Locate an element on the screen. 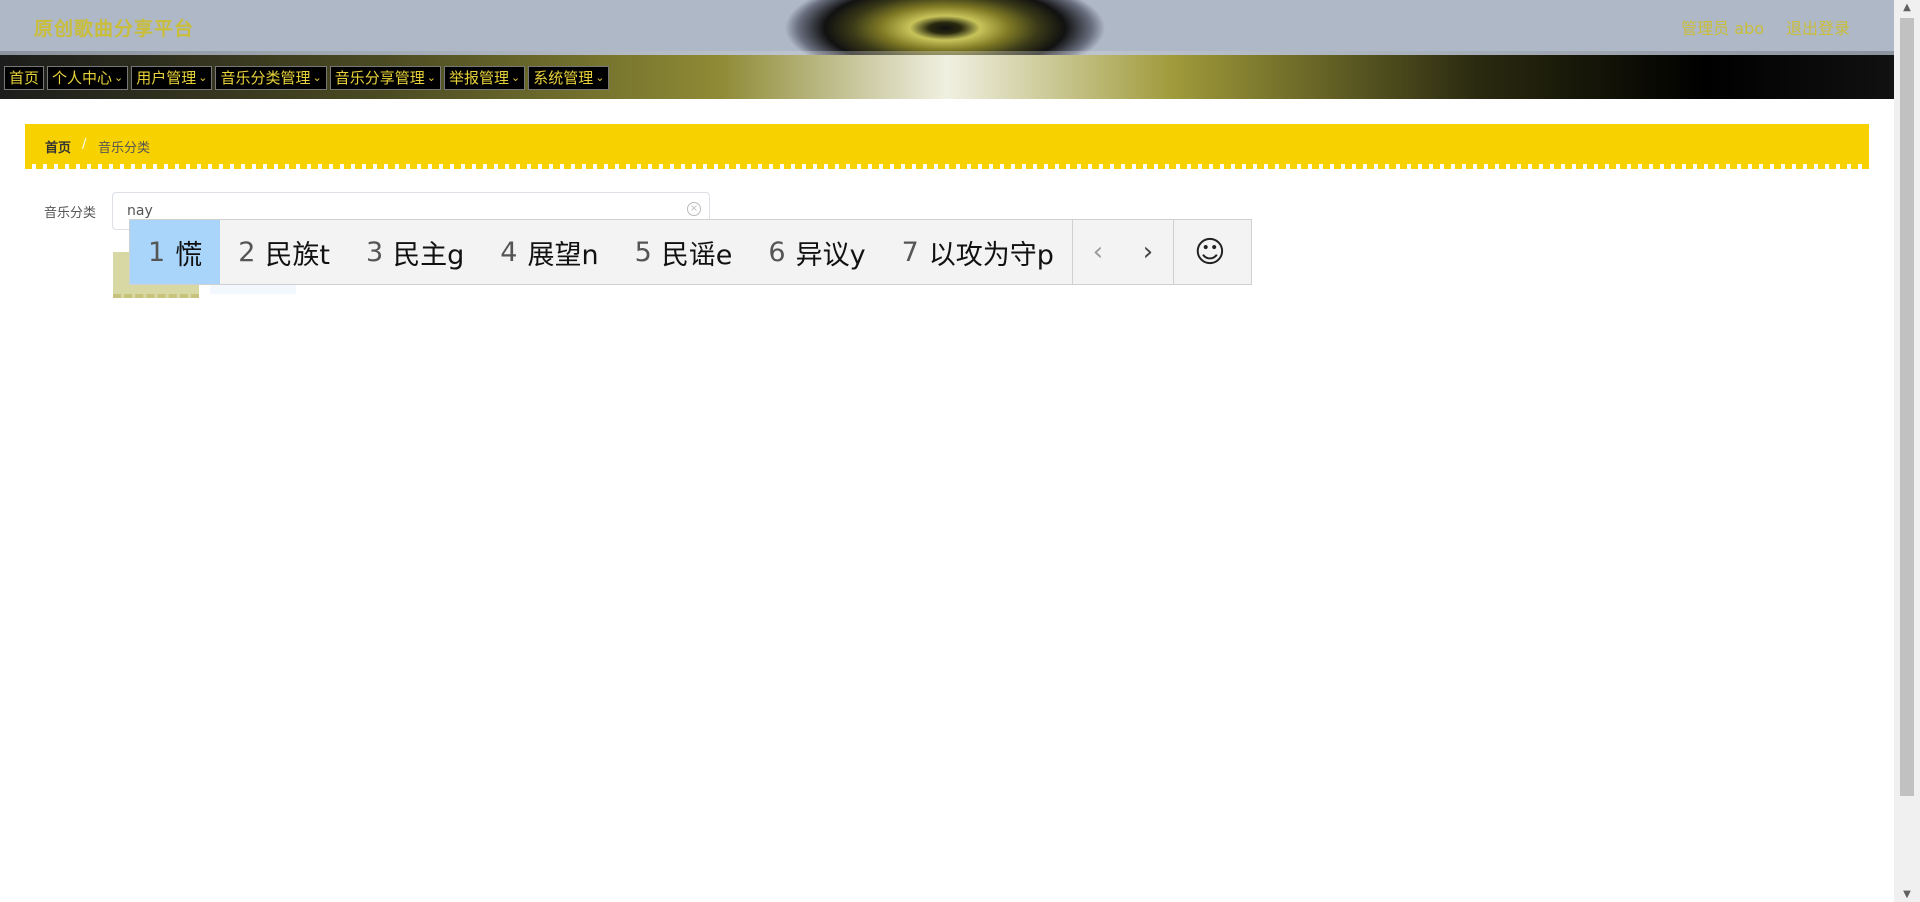 This screenshot has height=902, width=1920. ime-candidate-number: 6 is located at coordinates (777, 252).